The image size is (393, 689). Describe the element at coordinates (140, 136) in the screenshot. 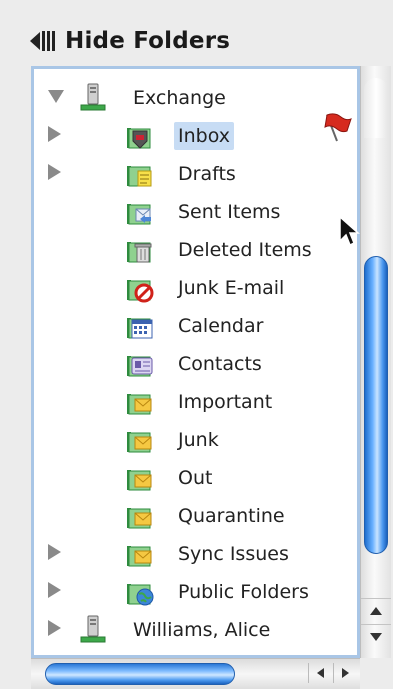

I see `inbox-icon` at that location.